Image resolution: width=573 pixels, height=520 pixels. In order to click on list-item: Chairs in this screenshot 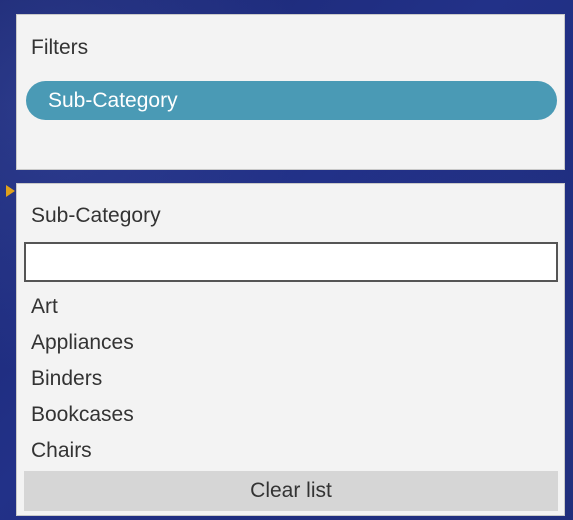, I will do `click(82, 451)`.